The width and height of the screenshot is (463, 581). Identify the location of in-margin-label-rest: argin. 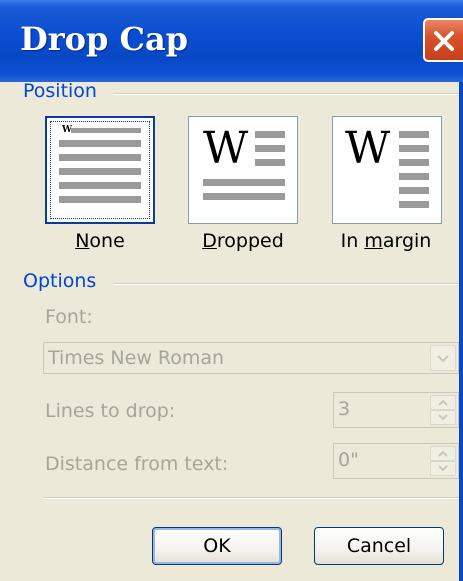
(407, 241).